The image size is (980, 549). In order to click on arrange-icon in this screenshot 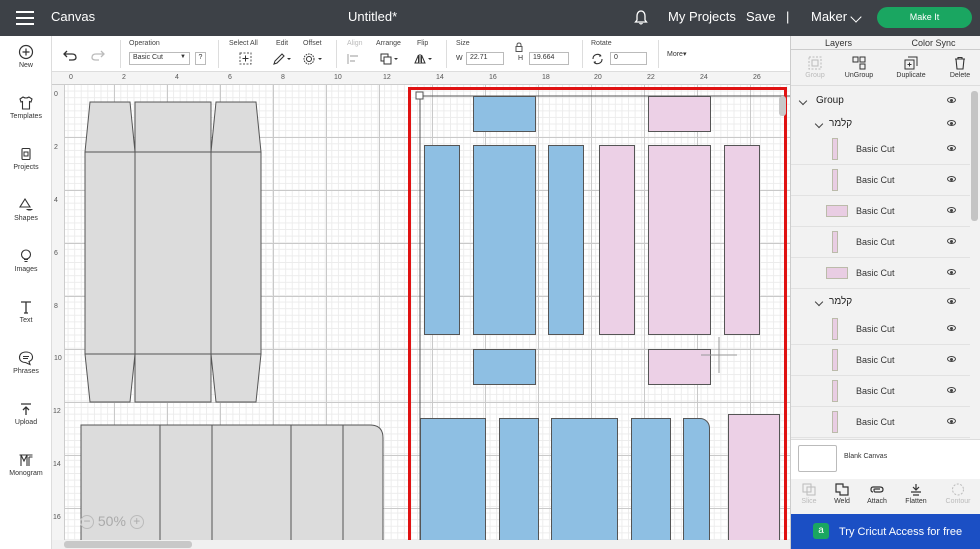, I will do `click(390, 59)`.